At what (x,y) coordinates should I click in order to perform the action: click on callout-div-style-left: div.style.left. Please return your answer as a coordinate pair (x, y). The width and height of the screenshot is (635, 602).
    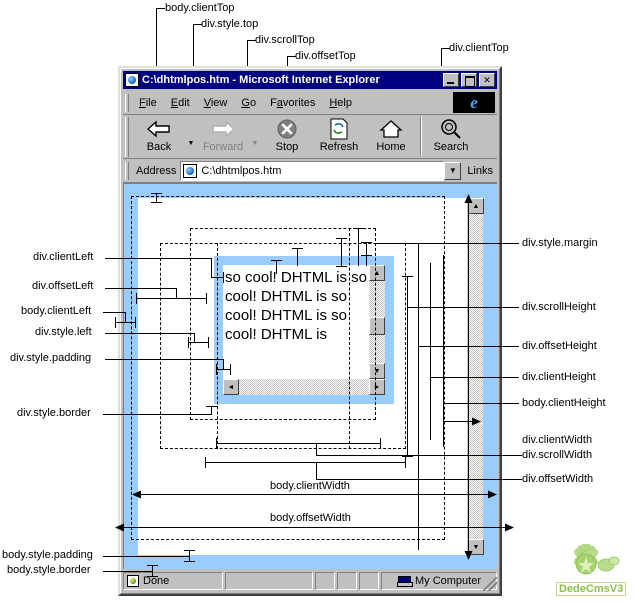
    Looking at the image, I should click on (63, 332).